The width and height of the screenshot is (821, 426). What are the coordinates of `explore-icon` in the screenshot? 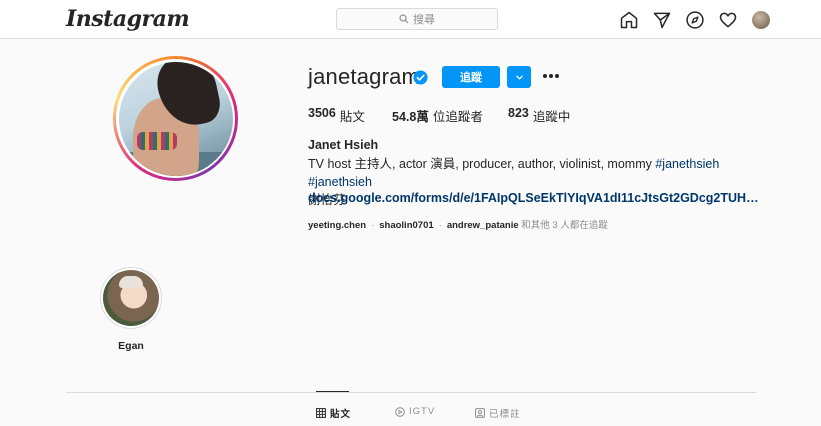 It's located at (695, 20).